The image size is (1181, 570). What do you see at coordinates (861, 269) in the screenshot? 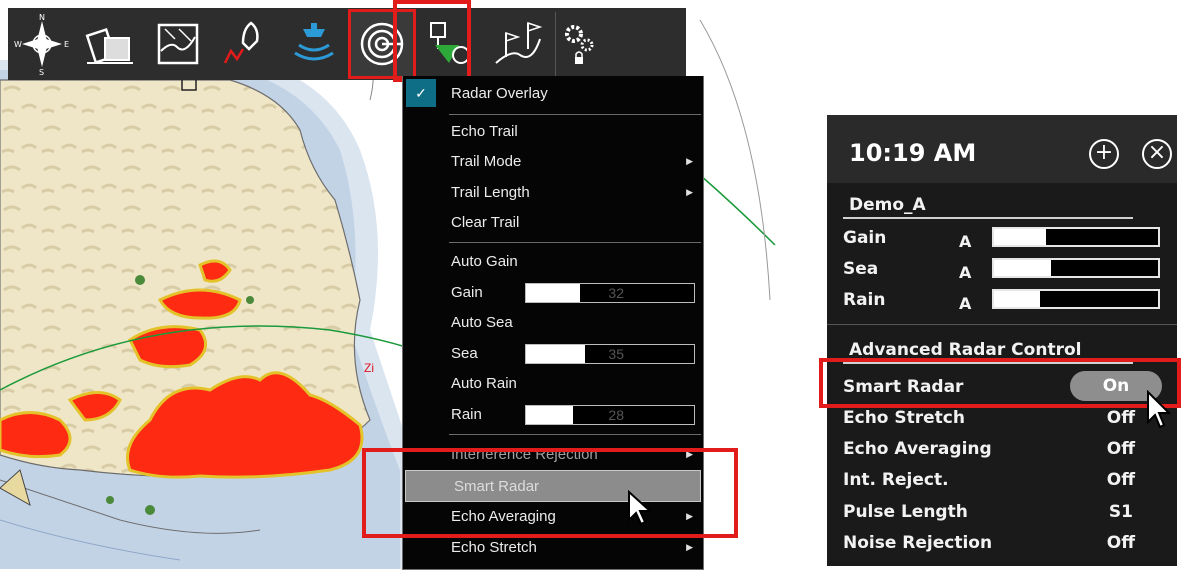
I see `sea-label: Sea` at bounding box center [861, 269].